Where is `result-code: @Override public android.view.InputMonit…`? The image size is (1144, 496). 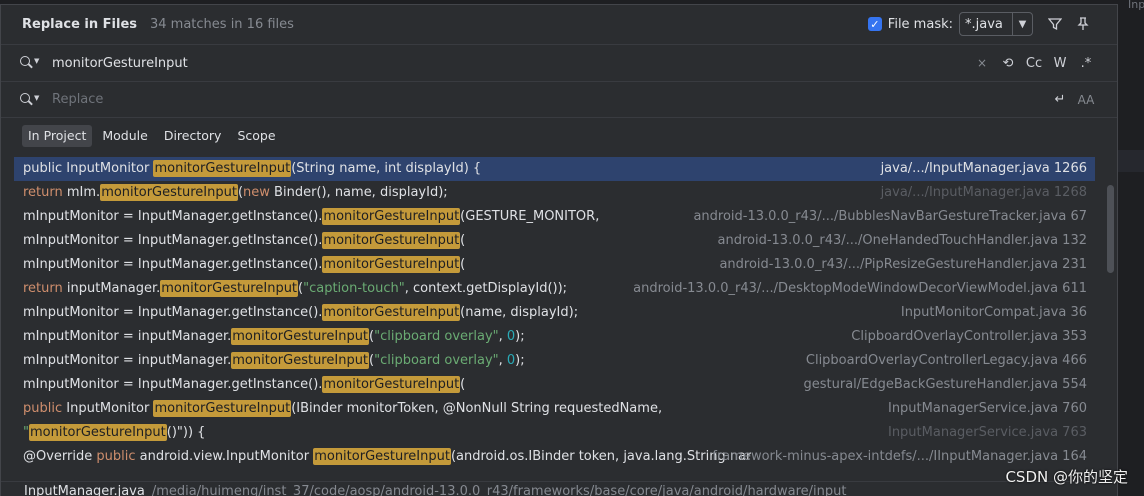 result-code: @Override public android.view.InputMonit… is located at coordinates (387, 457).